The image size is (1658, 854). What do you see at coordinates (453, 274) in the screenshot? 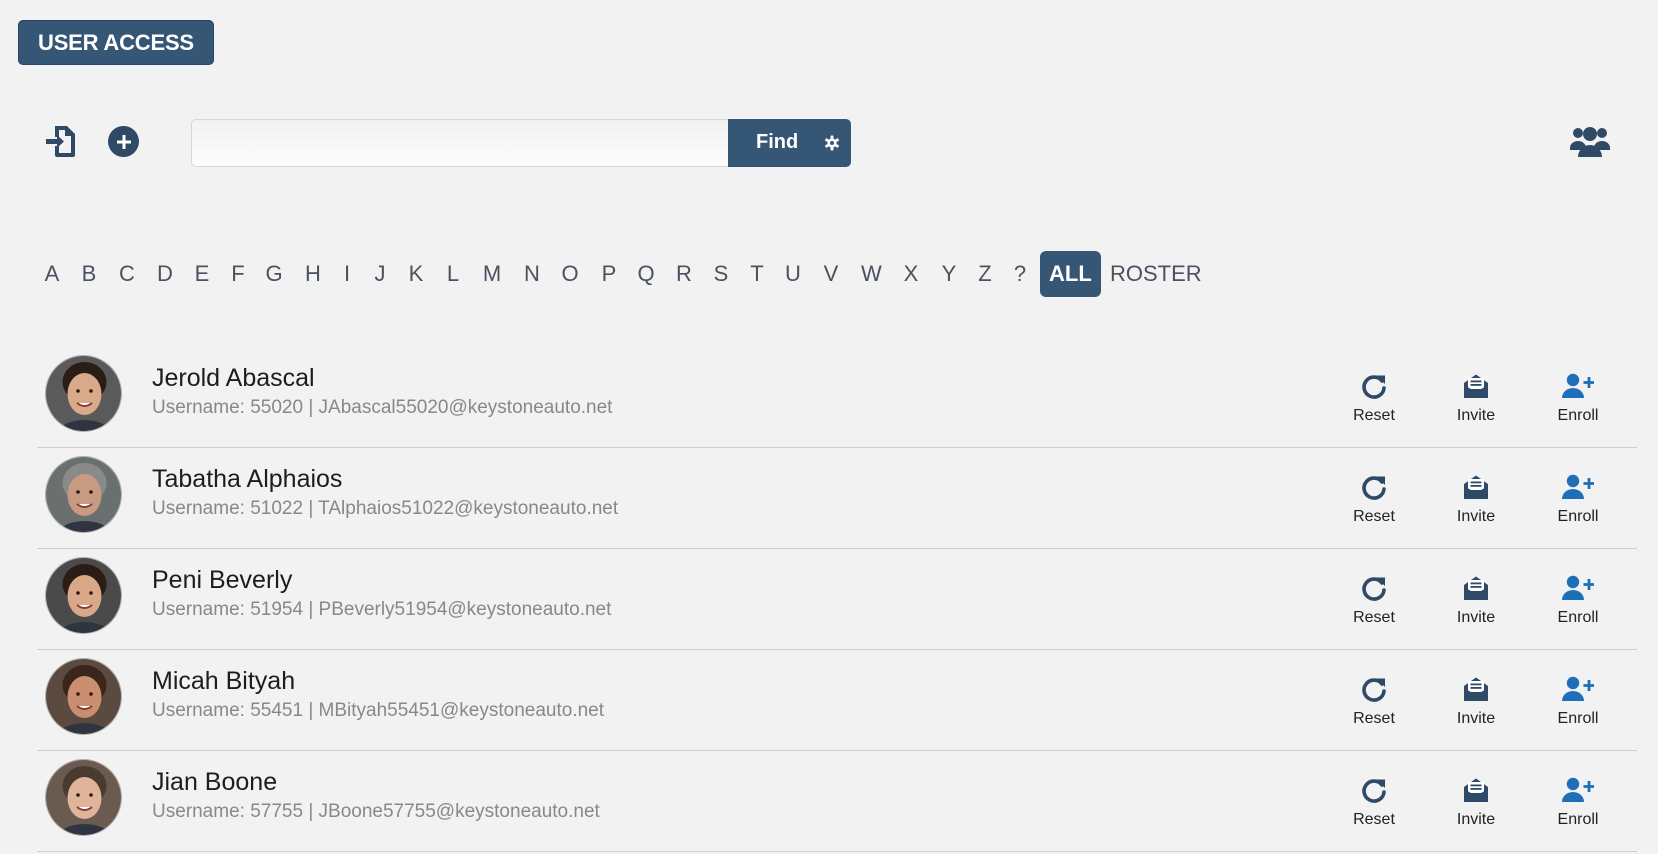
I see `letter-filter-l: L` at bounding box center [453, 274].